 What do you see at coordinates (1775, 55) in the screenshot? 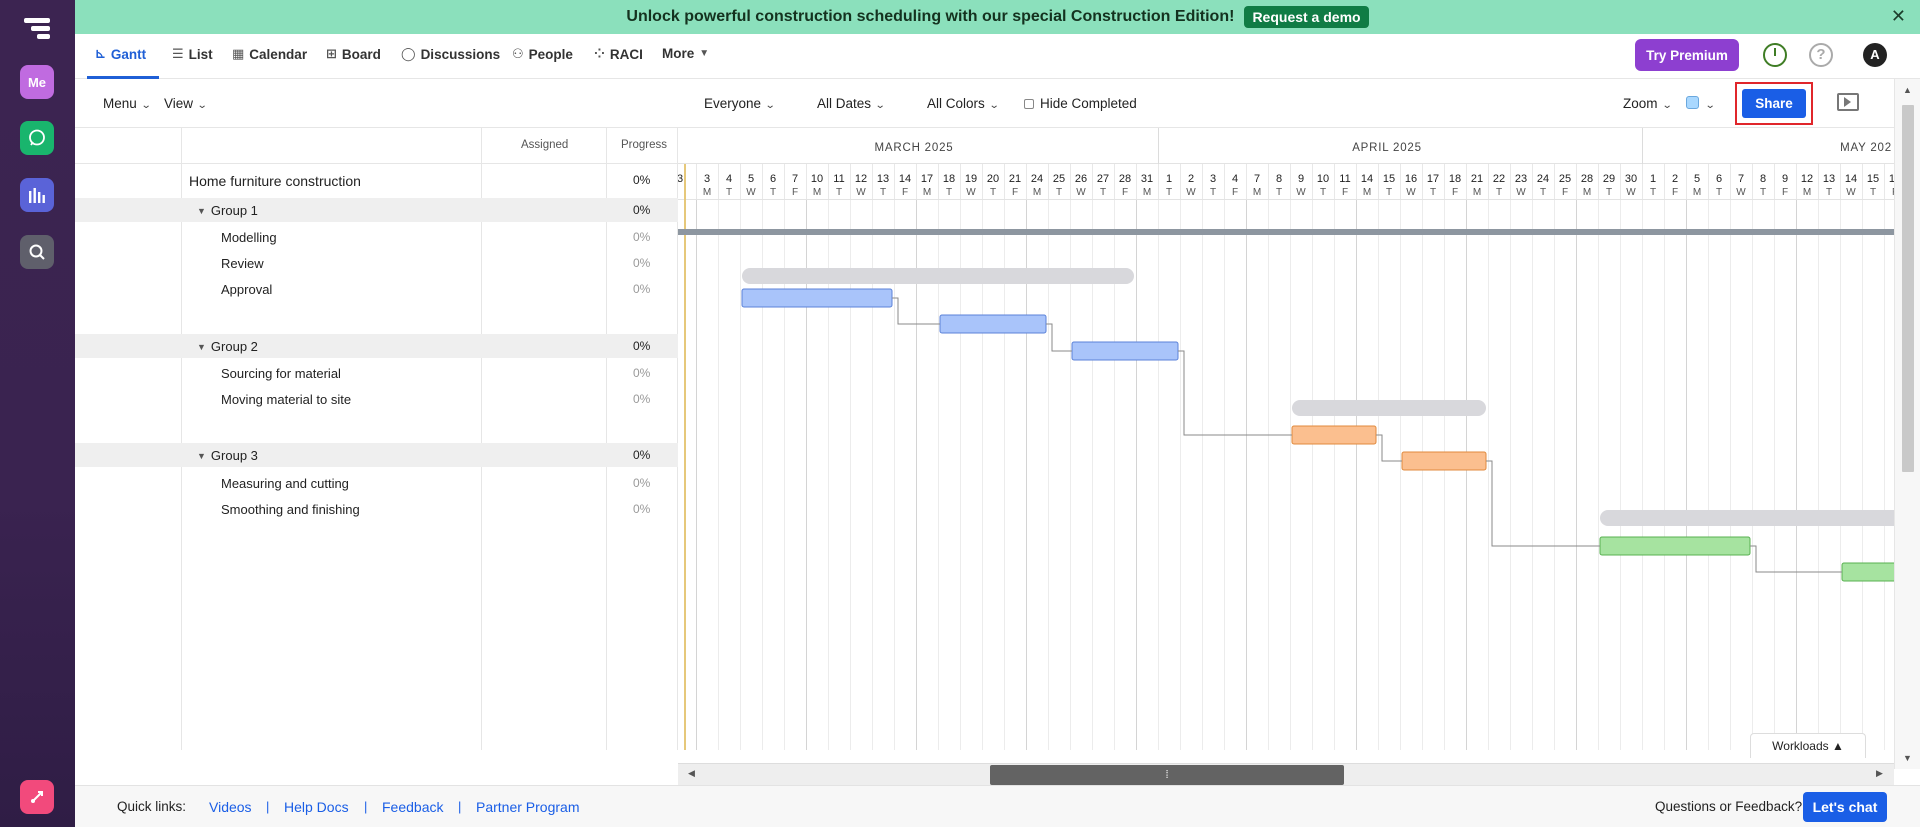
I see `history-icon` at bounding box center [1775, 55].